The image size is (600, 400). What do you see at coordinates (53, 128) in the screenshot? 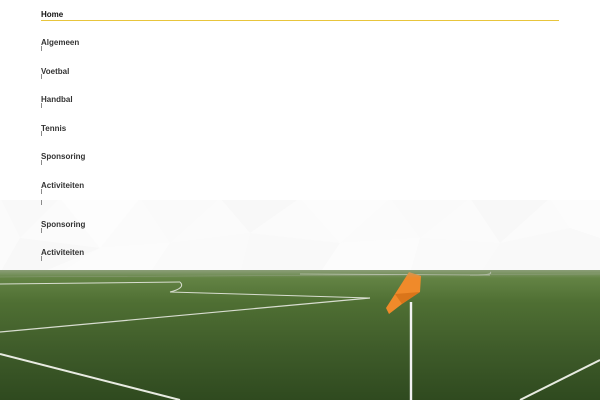
I see `nav-item-tennis: Tennis` at bounding box center [53, 128].